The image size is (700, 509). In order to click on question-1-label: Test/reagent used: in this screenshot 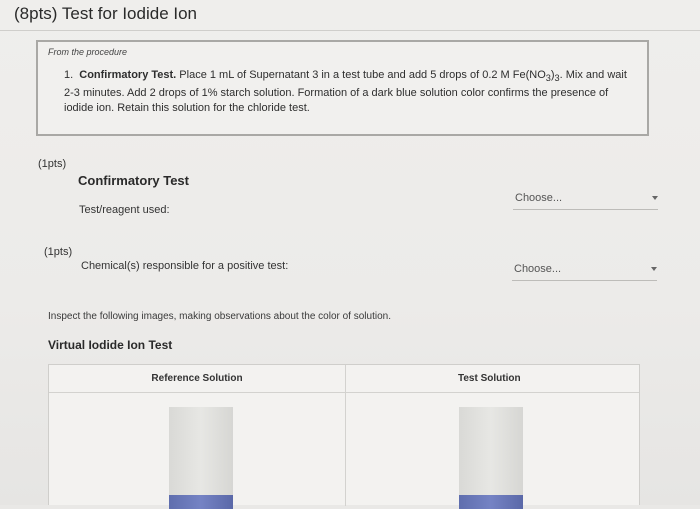, I will do `click(124, 210)`.